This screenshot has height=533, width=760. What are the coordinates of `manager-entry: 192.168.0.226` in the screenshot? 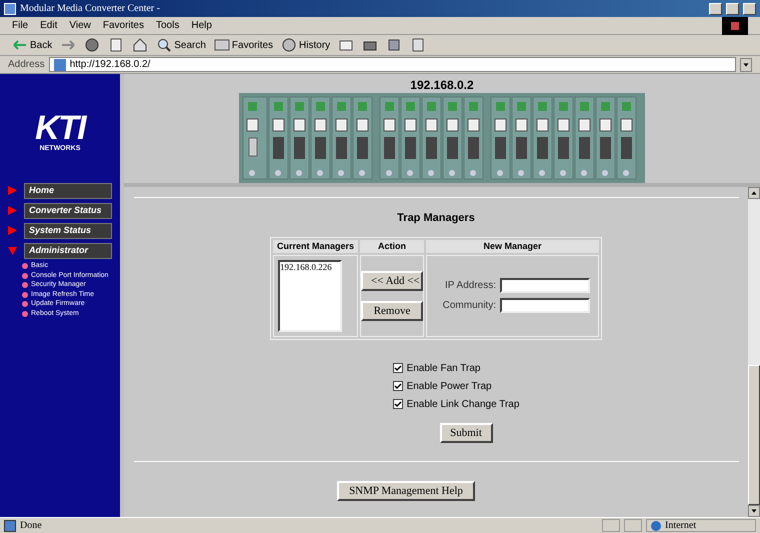 It's located at (310, 267).